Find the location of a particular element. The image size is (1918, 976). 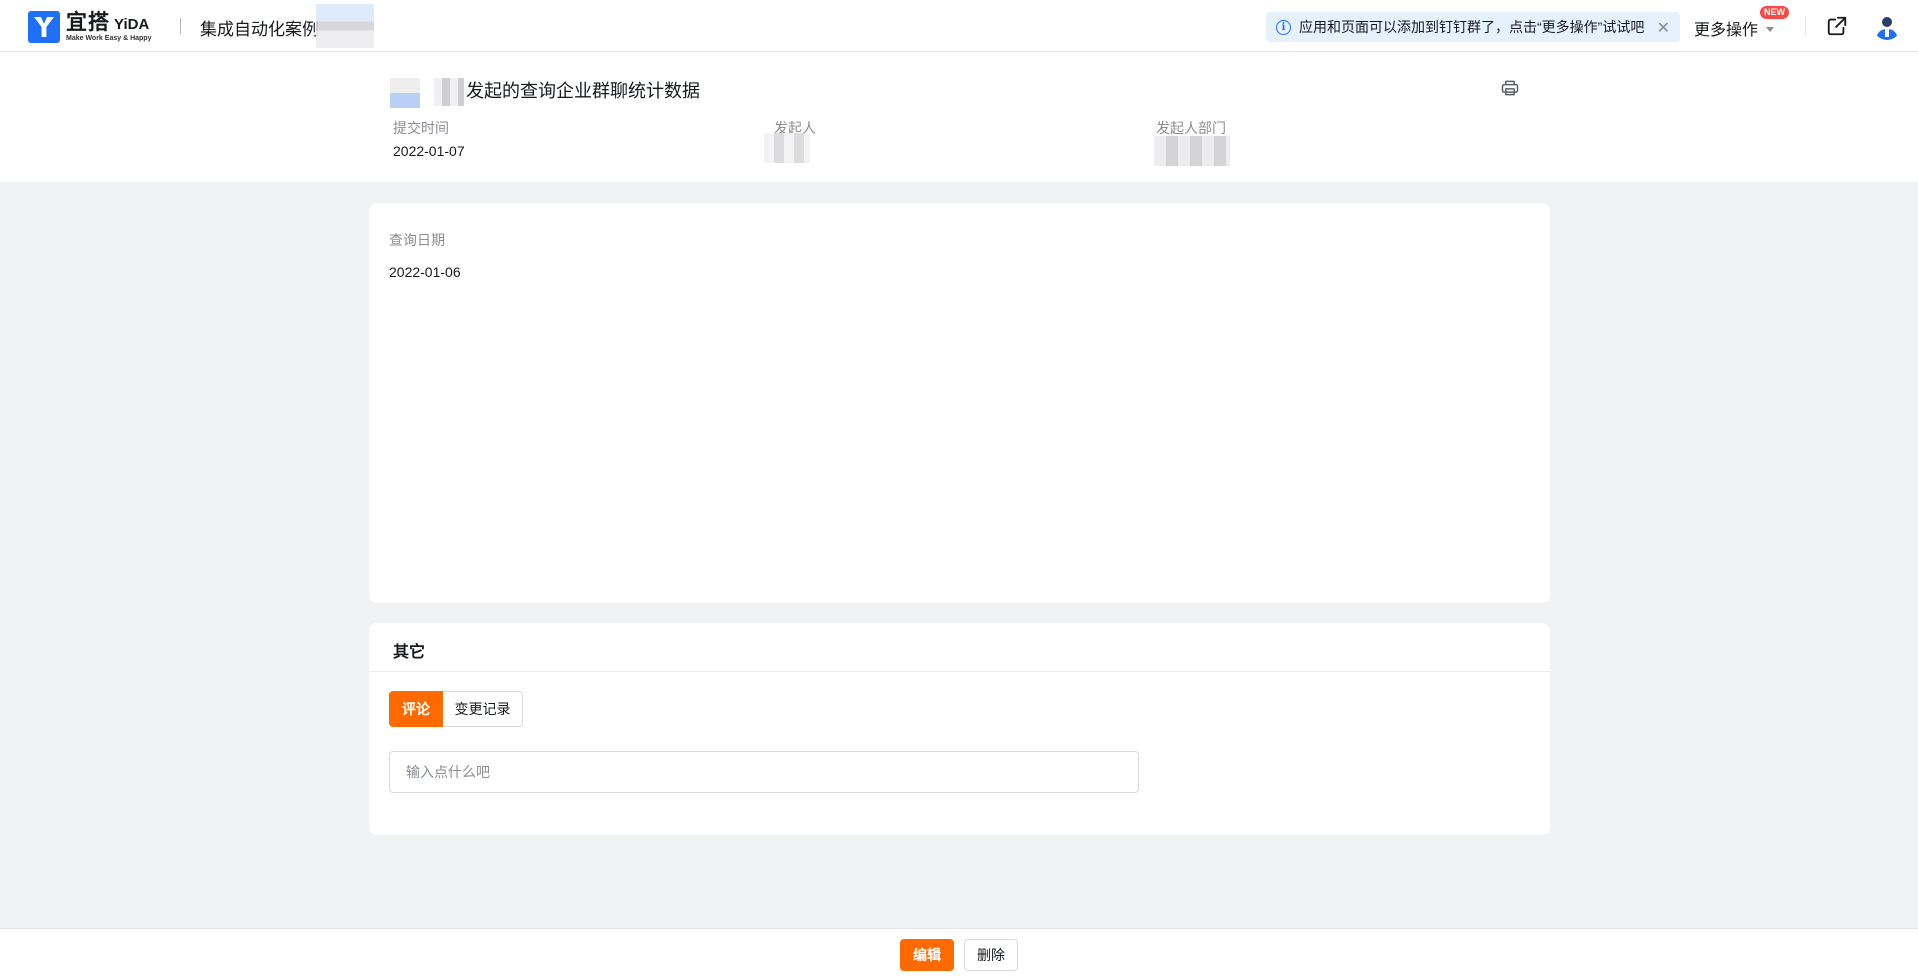

redacted-department is located at coordinates (1192, 151).